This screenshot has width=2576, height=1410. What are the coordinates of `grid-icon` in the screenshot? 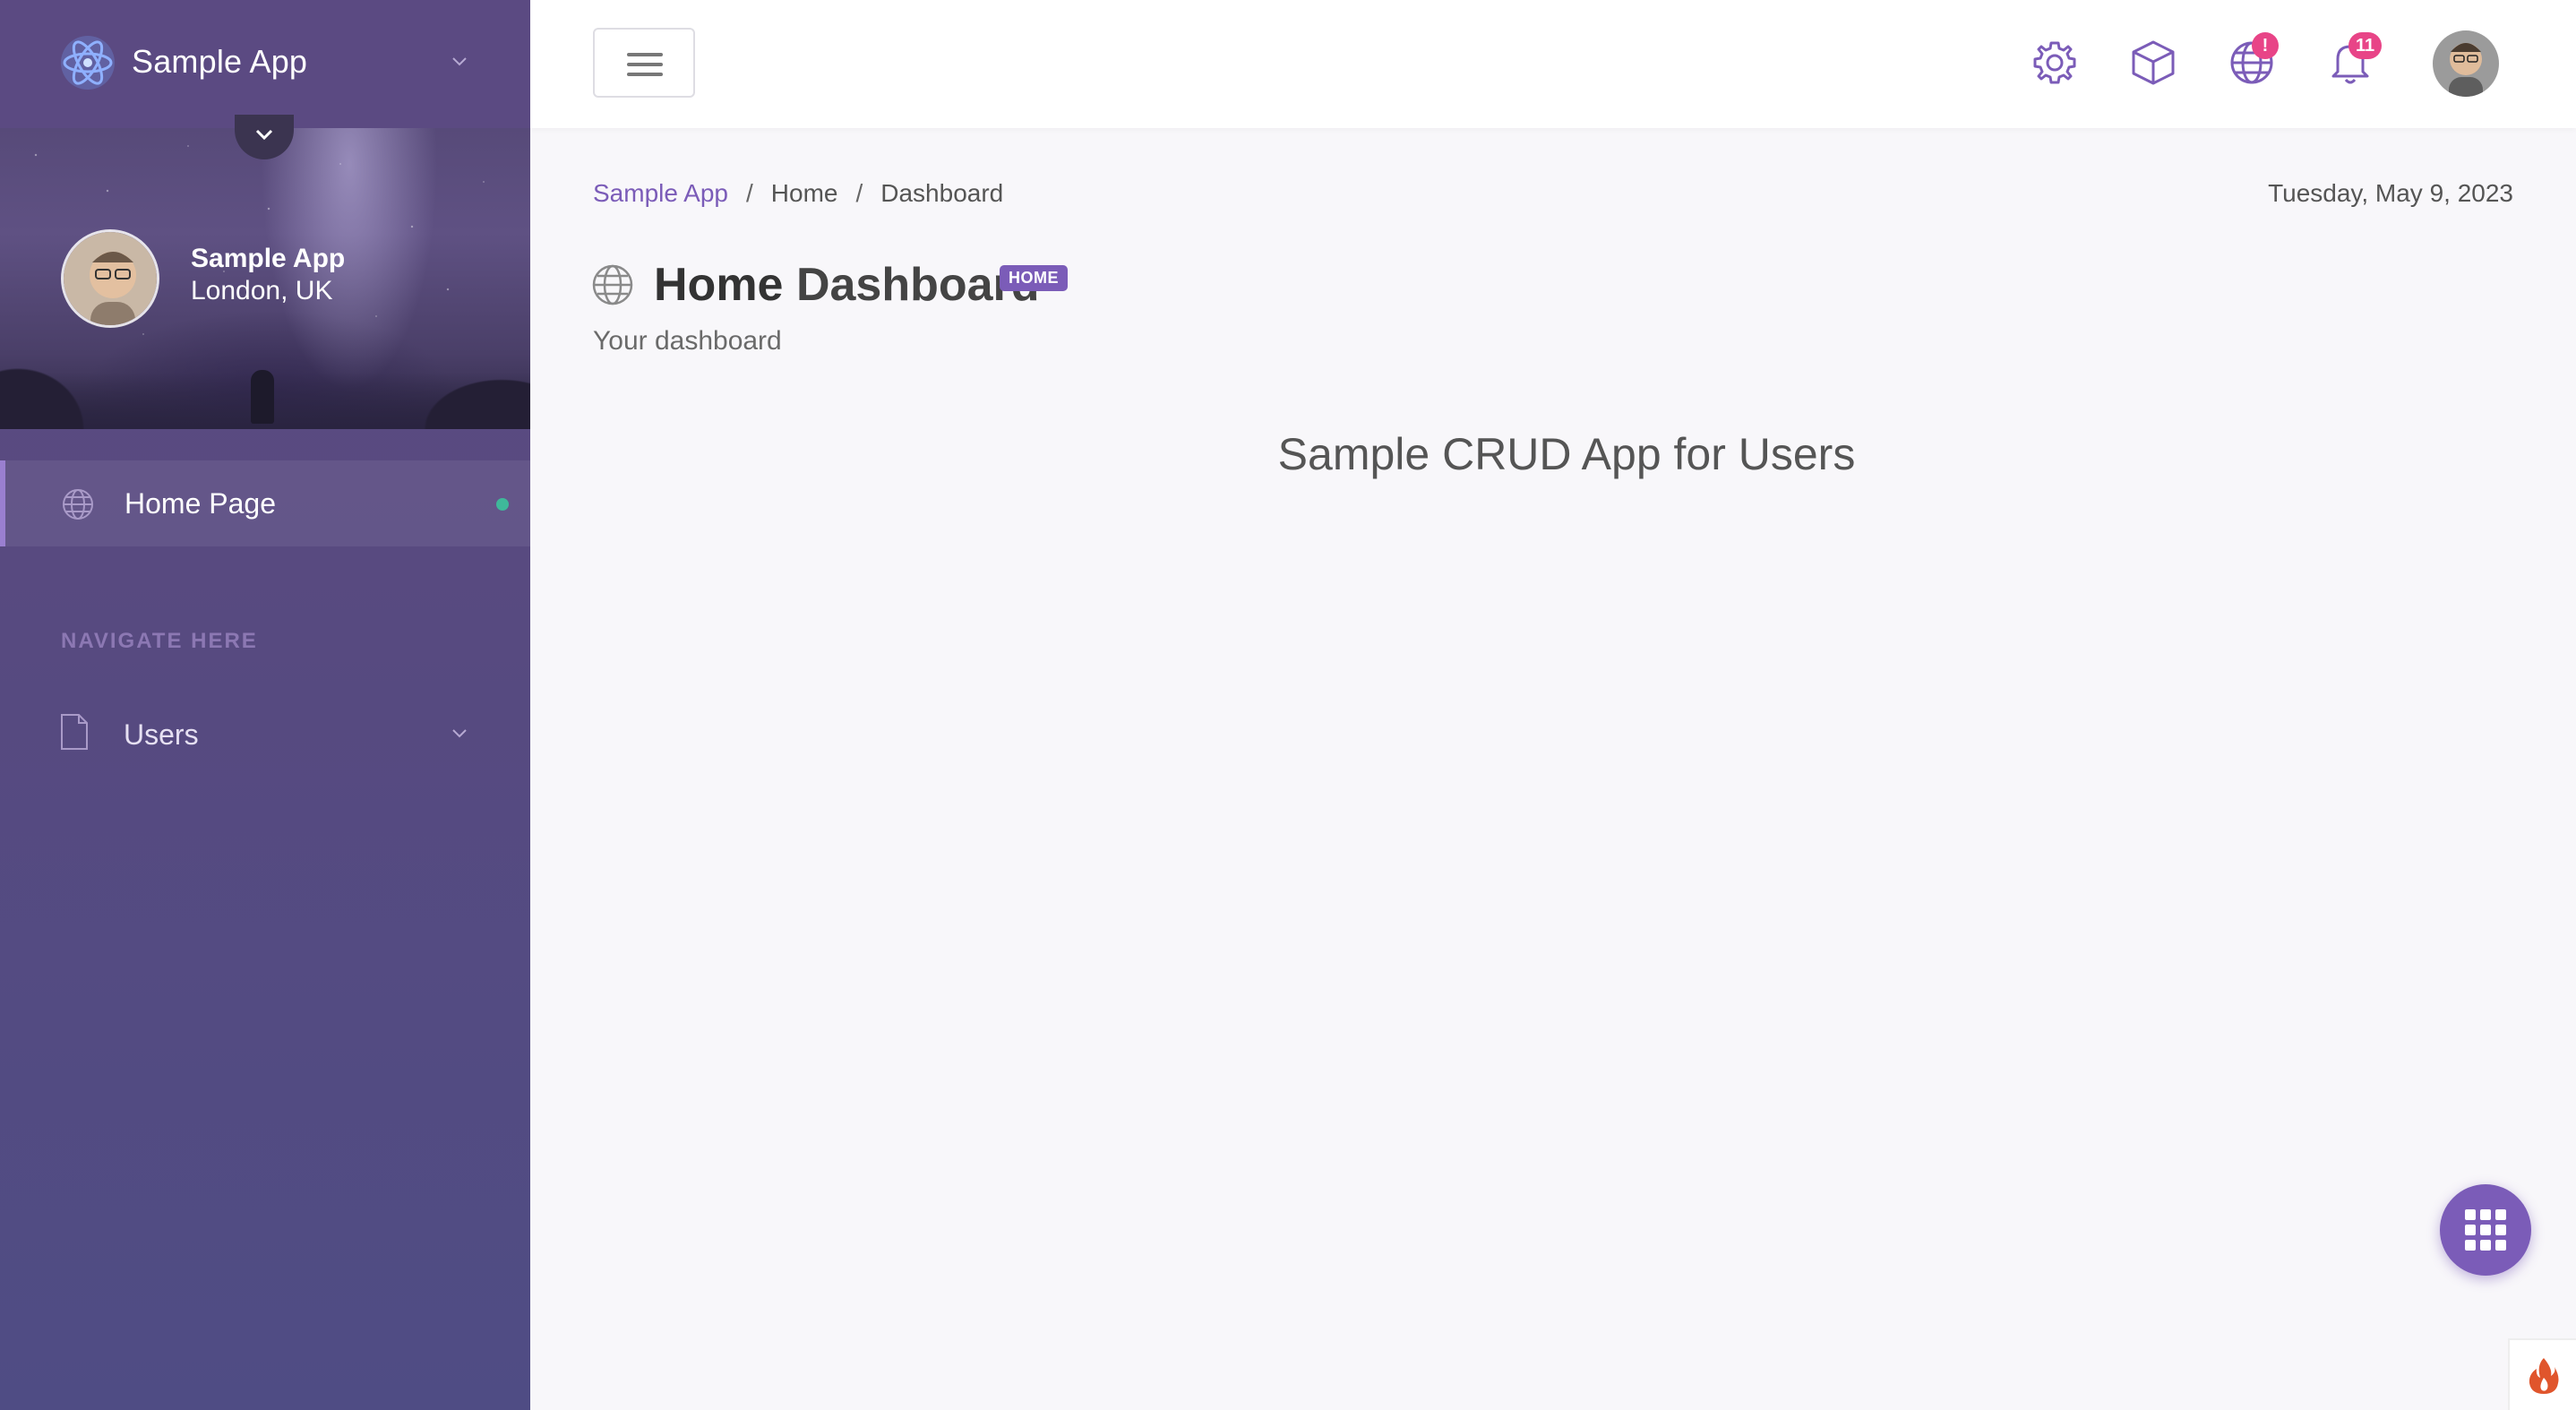 It's located at (2485, 1230).